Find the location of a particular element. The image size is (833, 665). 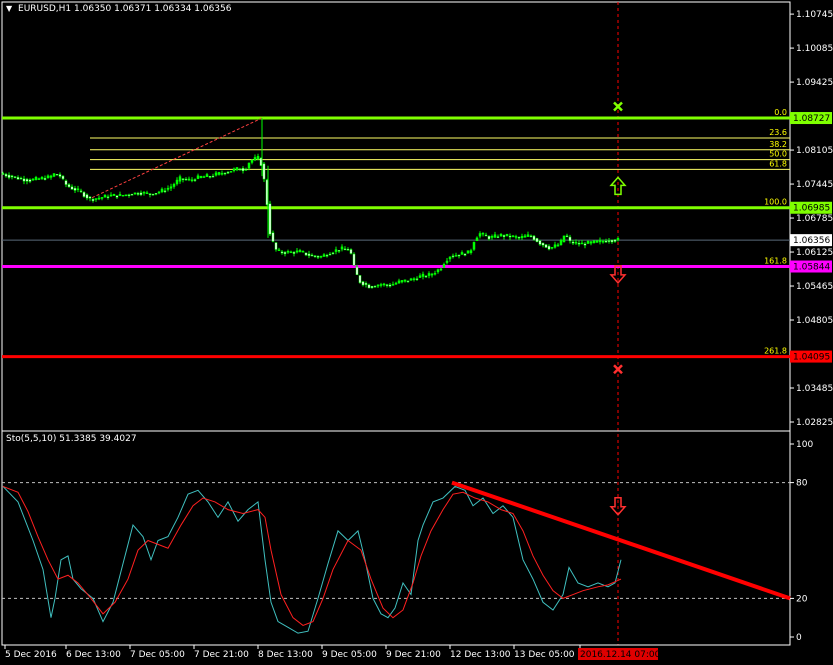

price-tick-label: 1.10085 is located at coordinates (814, 49).